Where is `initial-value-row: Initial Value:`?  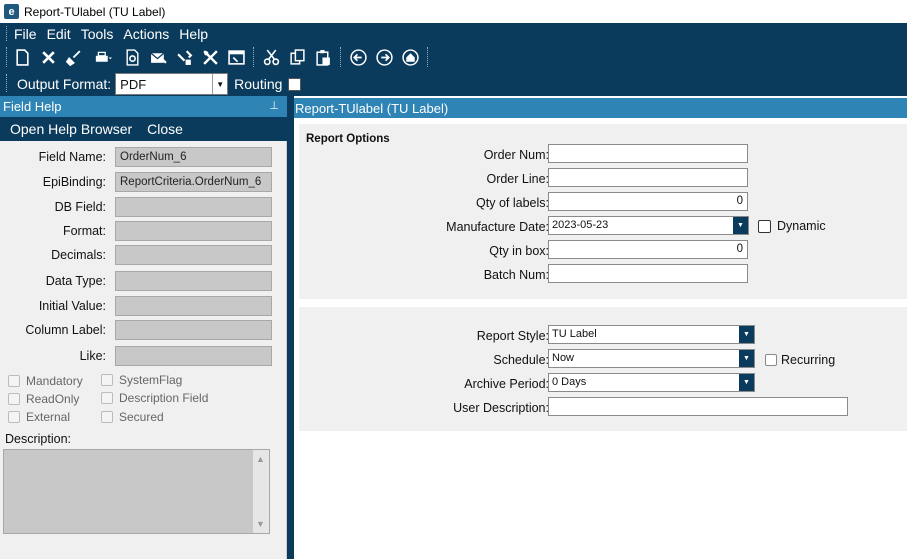 initial-value-row: Initial Value: is located at coordinates (143, 307).